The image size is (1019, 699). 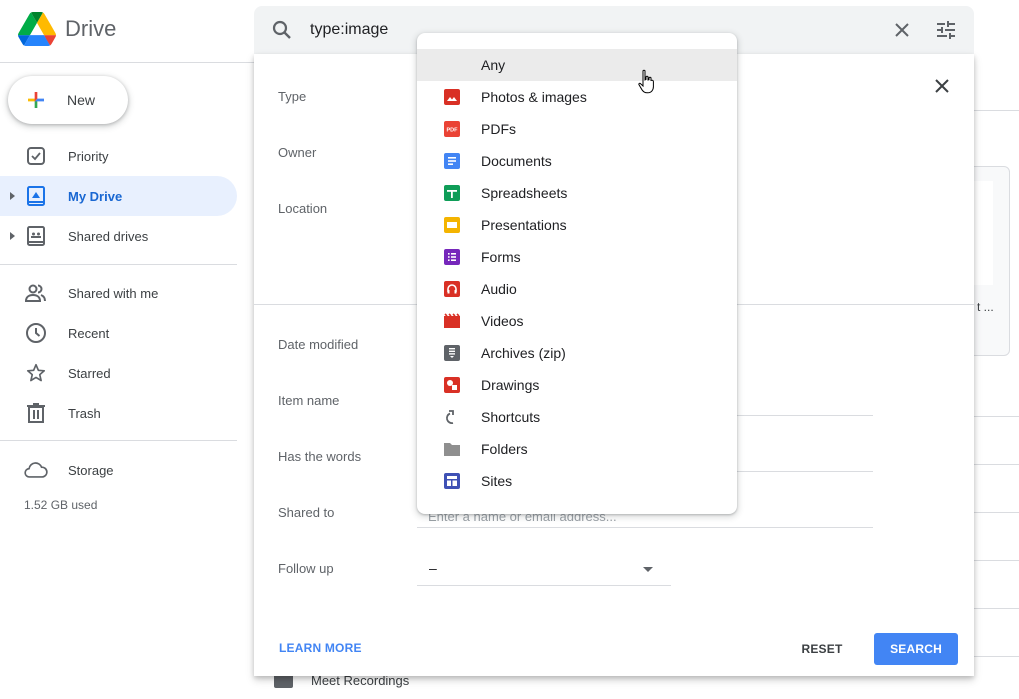 What do you see at coordinates (91, 28) in the screenshot?
I see `app-name: Drive` at bounding box center [91, 28].